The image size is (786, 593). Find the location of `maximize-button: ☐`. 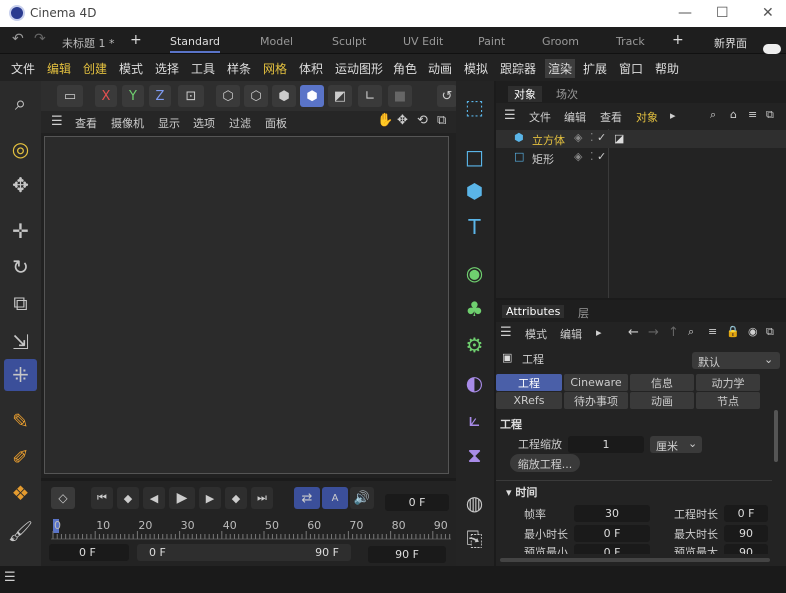

maximize-button: ☐ is located at coordinates (722, 13).